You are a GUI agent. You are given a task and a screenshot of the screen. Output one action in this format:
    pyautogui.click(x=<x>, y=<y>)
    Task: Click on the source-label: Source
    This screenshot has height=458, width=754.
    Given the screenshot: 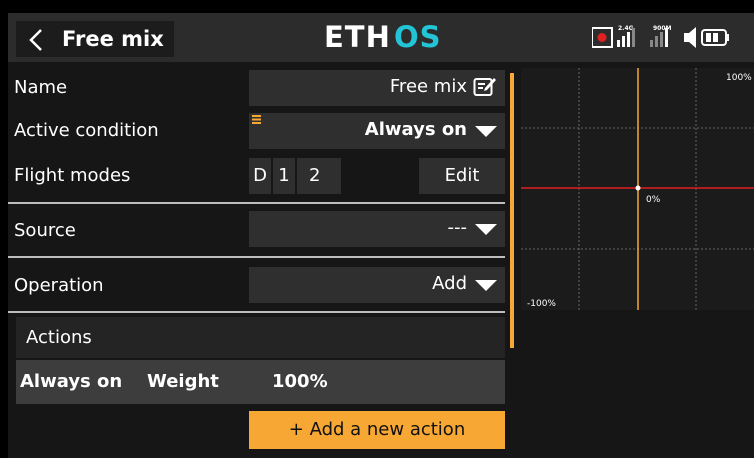 What is the action you would take?
    pyautogui.click(x=45, y=230)
    